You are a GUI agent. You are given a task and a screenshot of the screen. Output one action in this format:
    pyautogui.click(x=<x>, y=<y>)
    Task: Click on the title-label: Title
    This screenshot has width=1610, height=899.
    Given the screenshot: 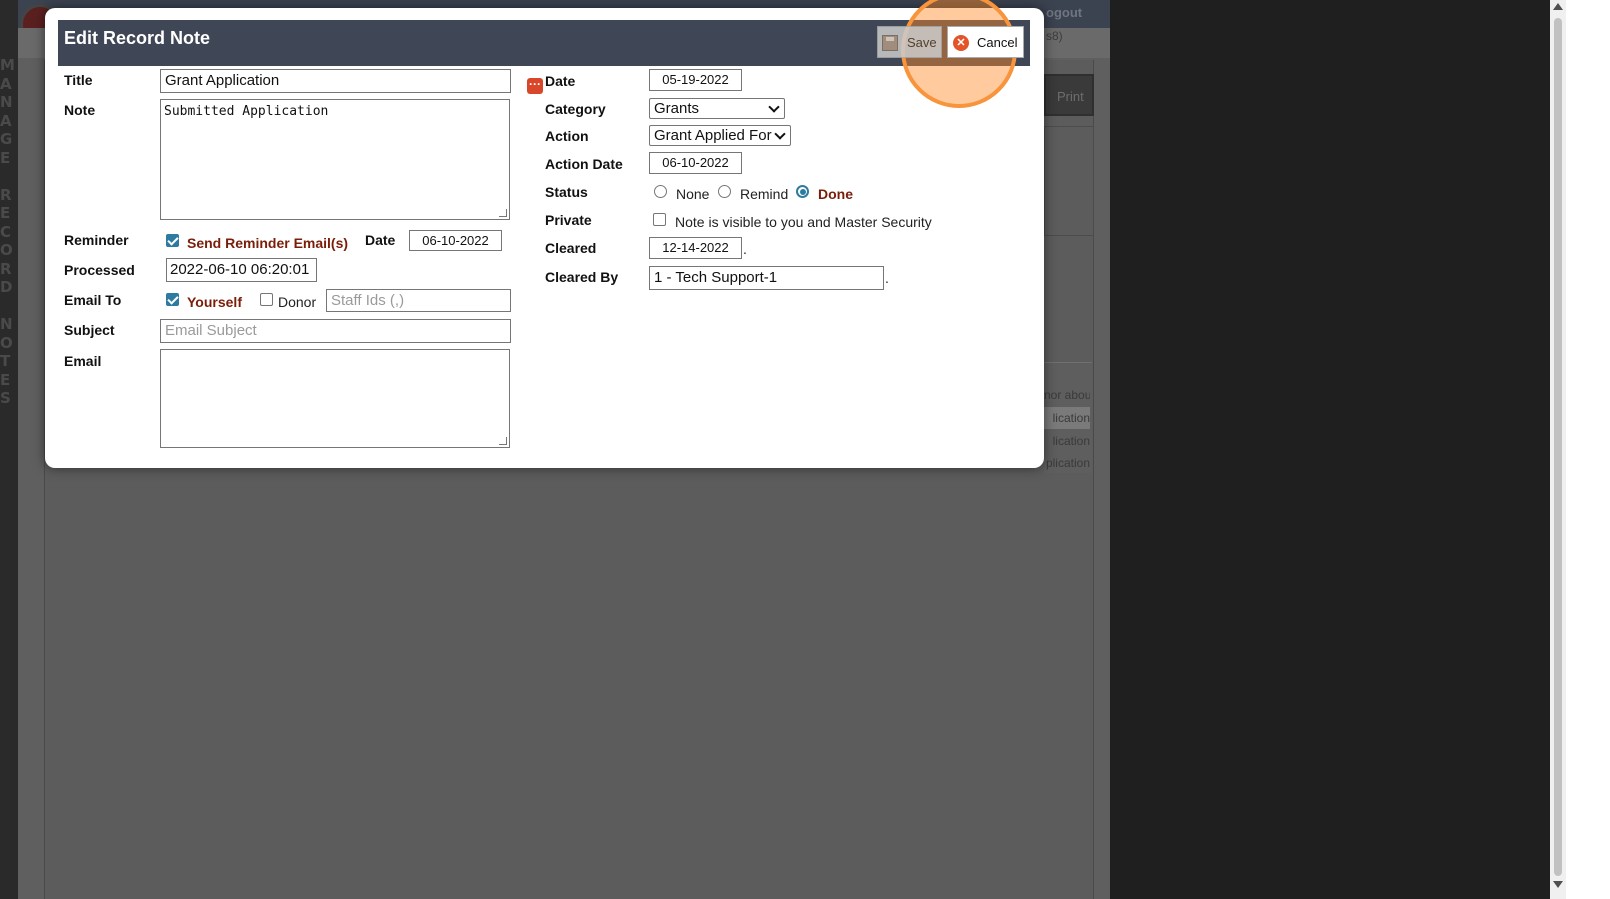 What is the action you would take?
    pyautogui.click(x=78, y=80)
    